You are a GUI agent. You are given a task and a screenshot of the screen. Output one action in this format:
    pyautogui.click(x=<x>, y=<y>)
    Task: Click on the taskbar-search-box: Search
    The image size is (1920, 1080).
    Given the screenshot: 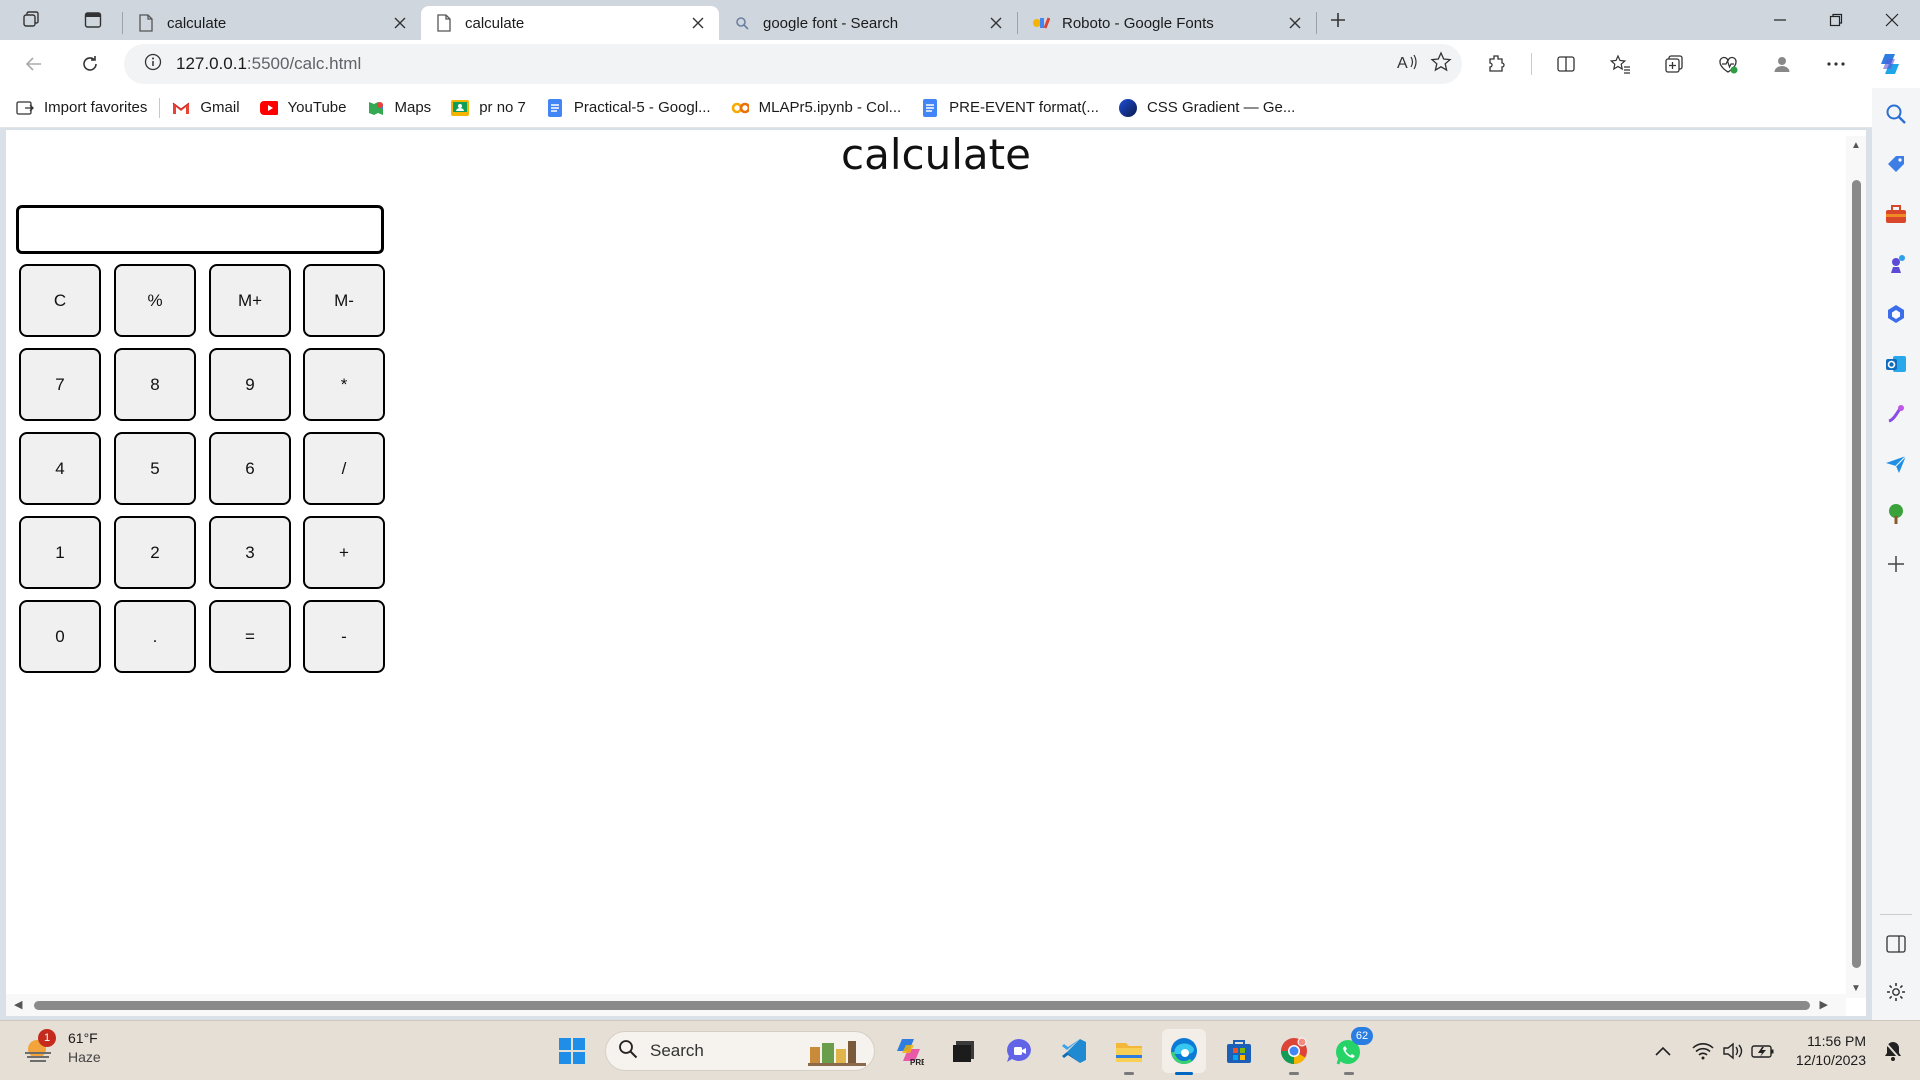 What is the action you would take?
    pyautogui.click(x=740, y=1051)
    